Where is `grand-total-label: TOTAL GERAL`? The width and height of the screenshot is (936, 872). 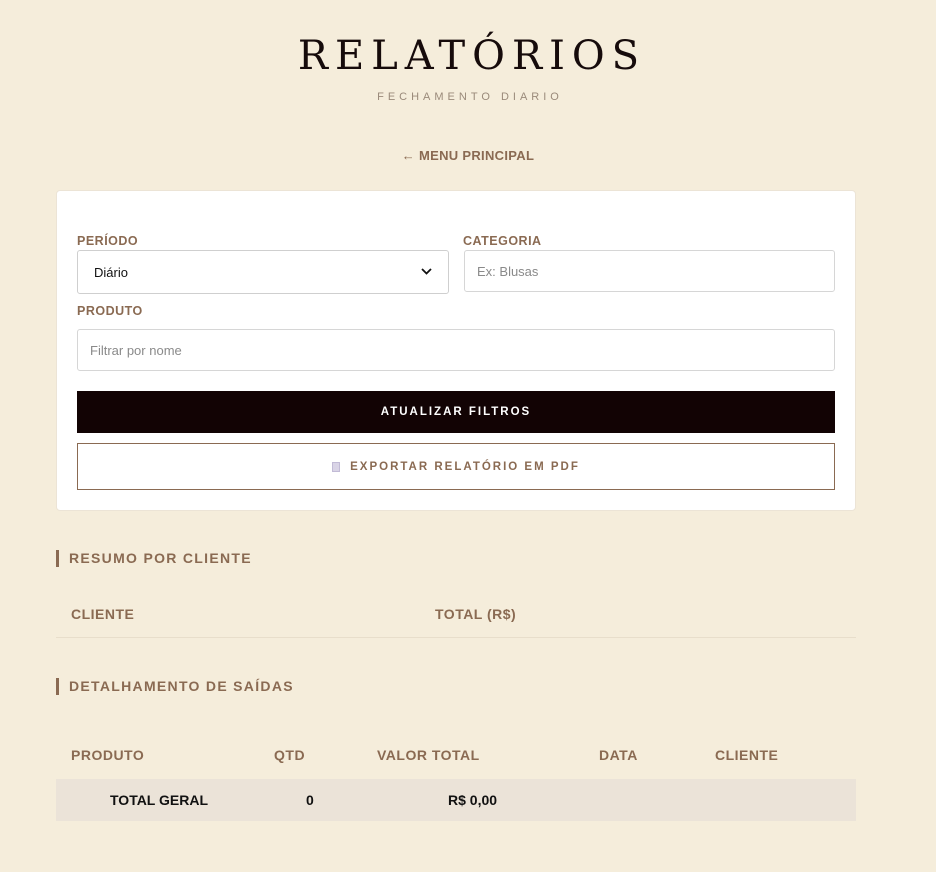 grand-total-label: TOTAL GERAL is located at coordinates (159, 800).